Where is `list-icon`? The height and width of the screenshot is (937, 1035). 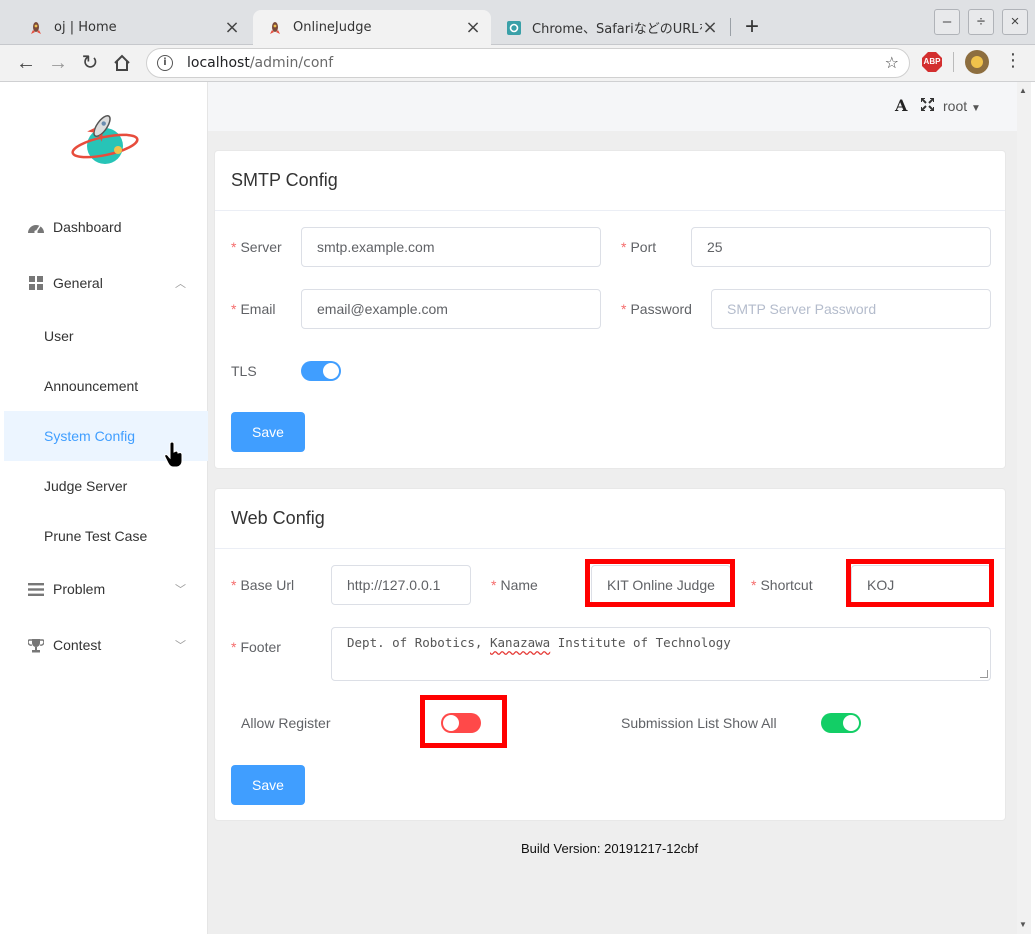
list-icon is located at coordinates (36, 589).